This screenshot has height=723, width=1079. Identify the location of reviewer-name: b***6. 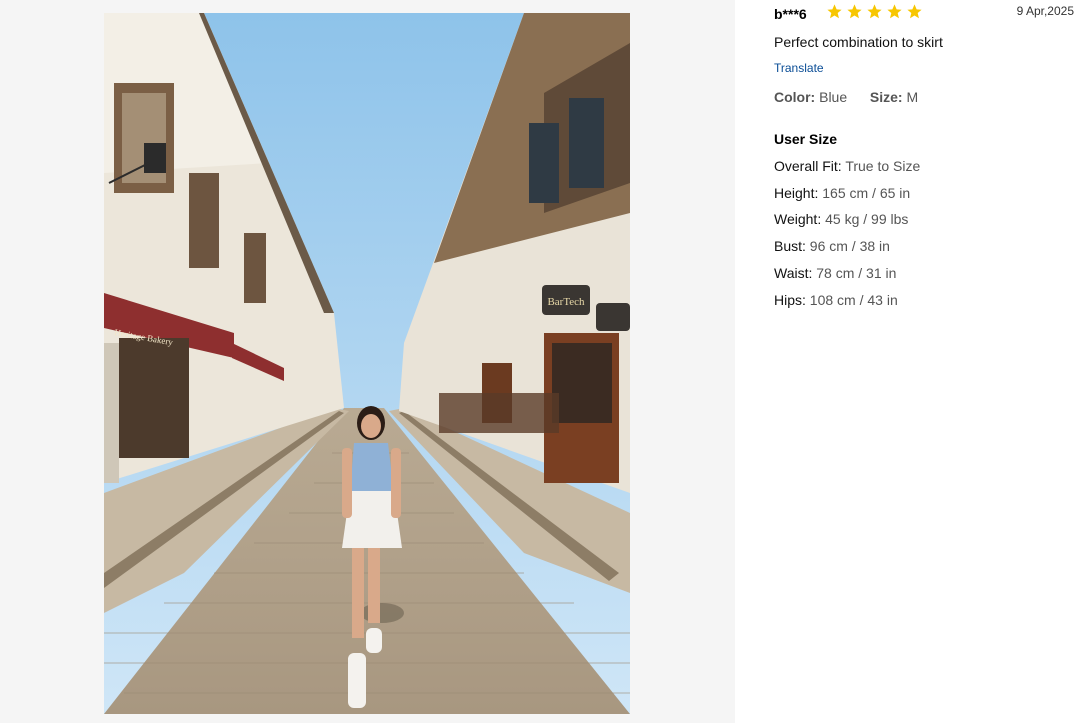
(790, 14).